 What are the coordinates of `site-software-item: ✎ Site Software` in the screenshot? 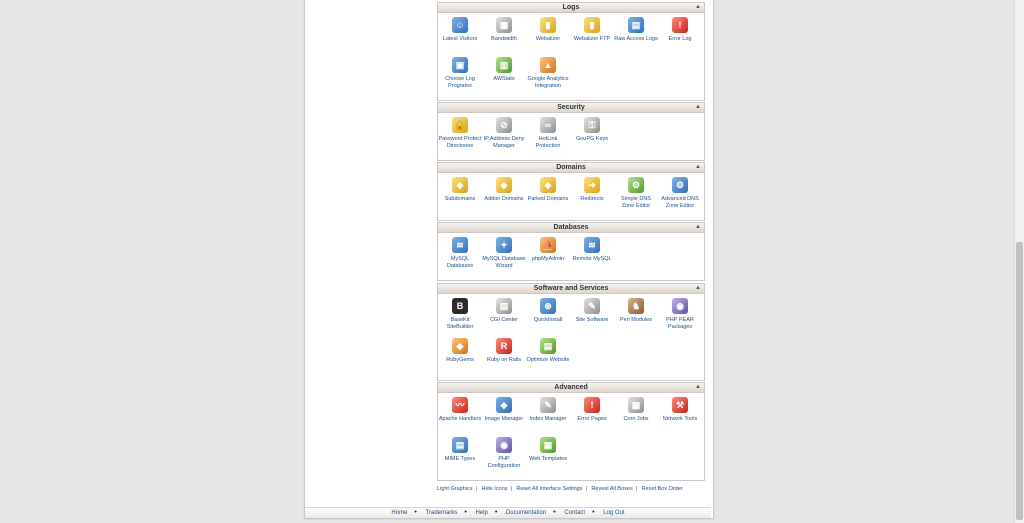 It's located at (592, 311).